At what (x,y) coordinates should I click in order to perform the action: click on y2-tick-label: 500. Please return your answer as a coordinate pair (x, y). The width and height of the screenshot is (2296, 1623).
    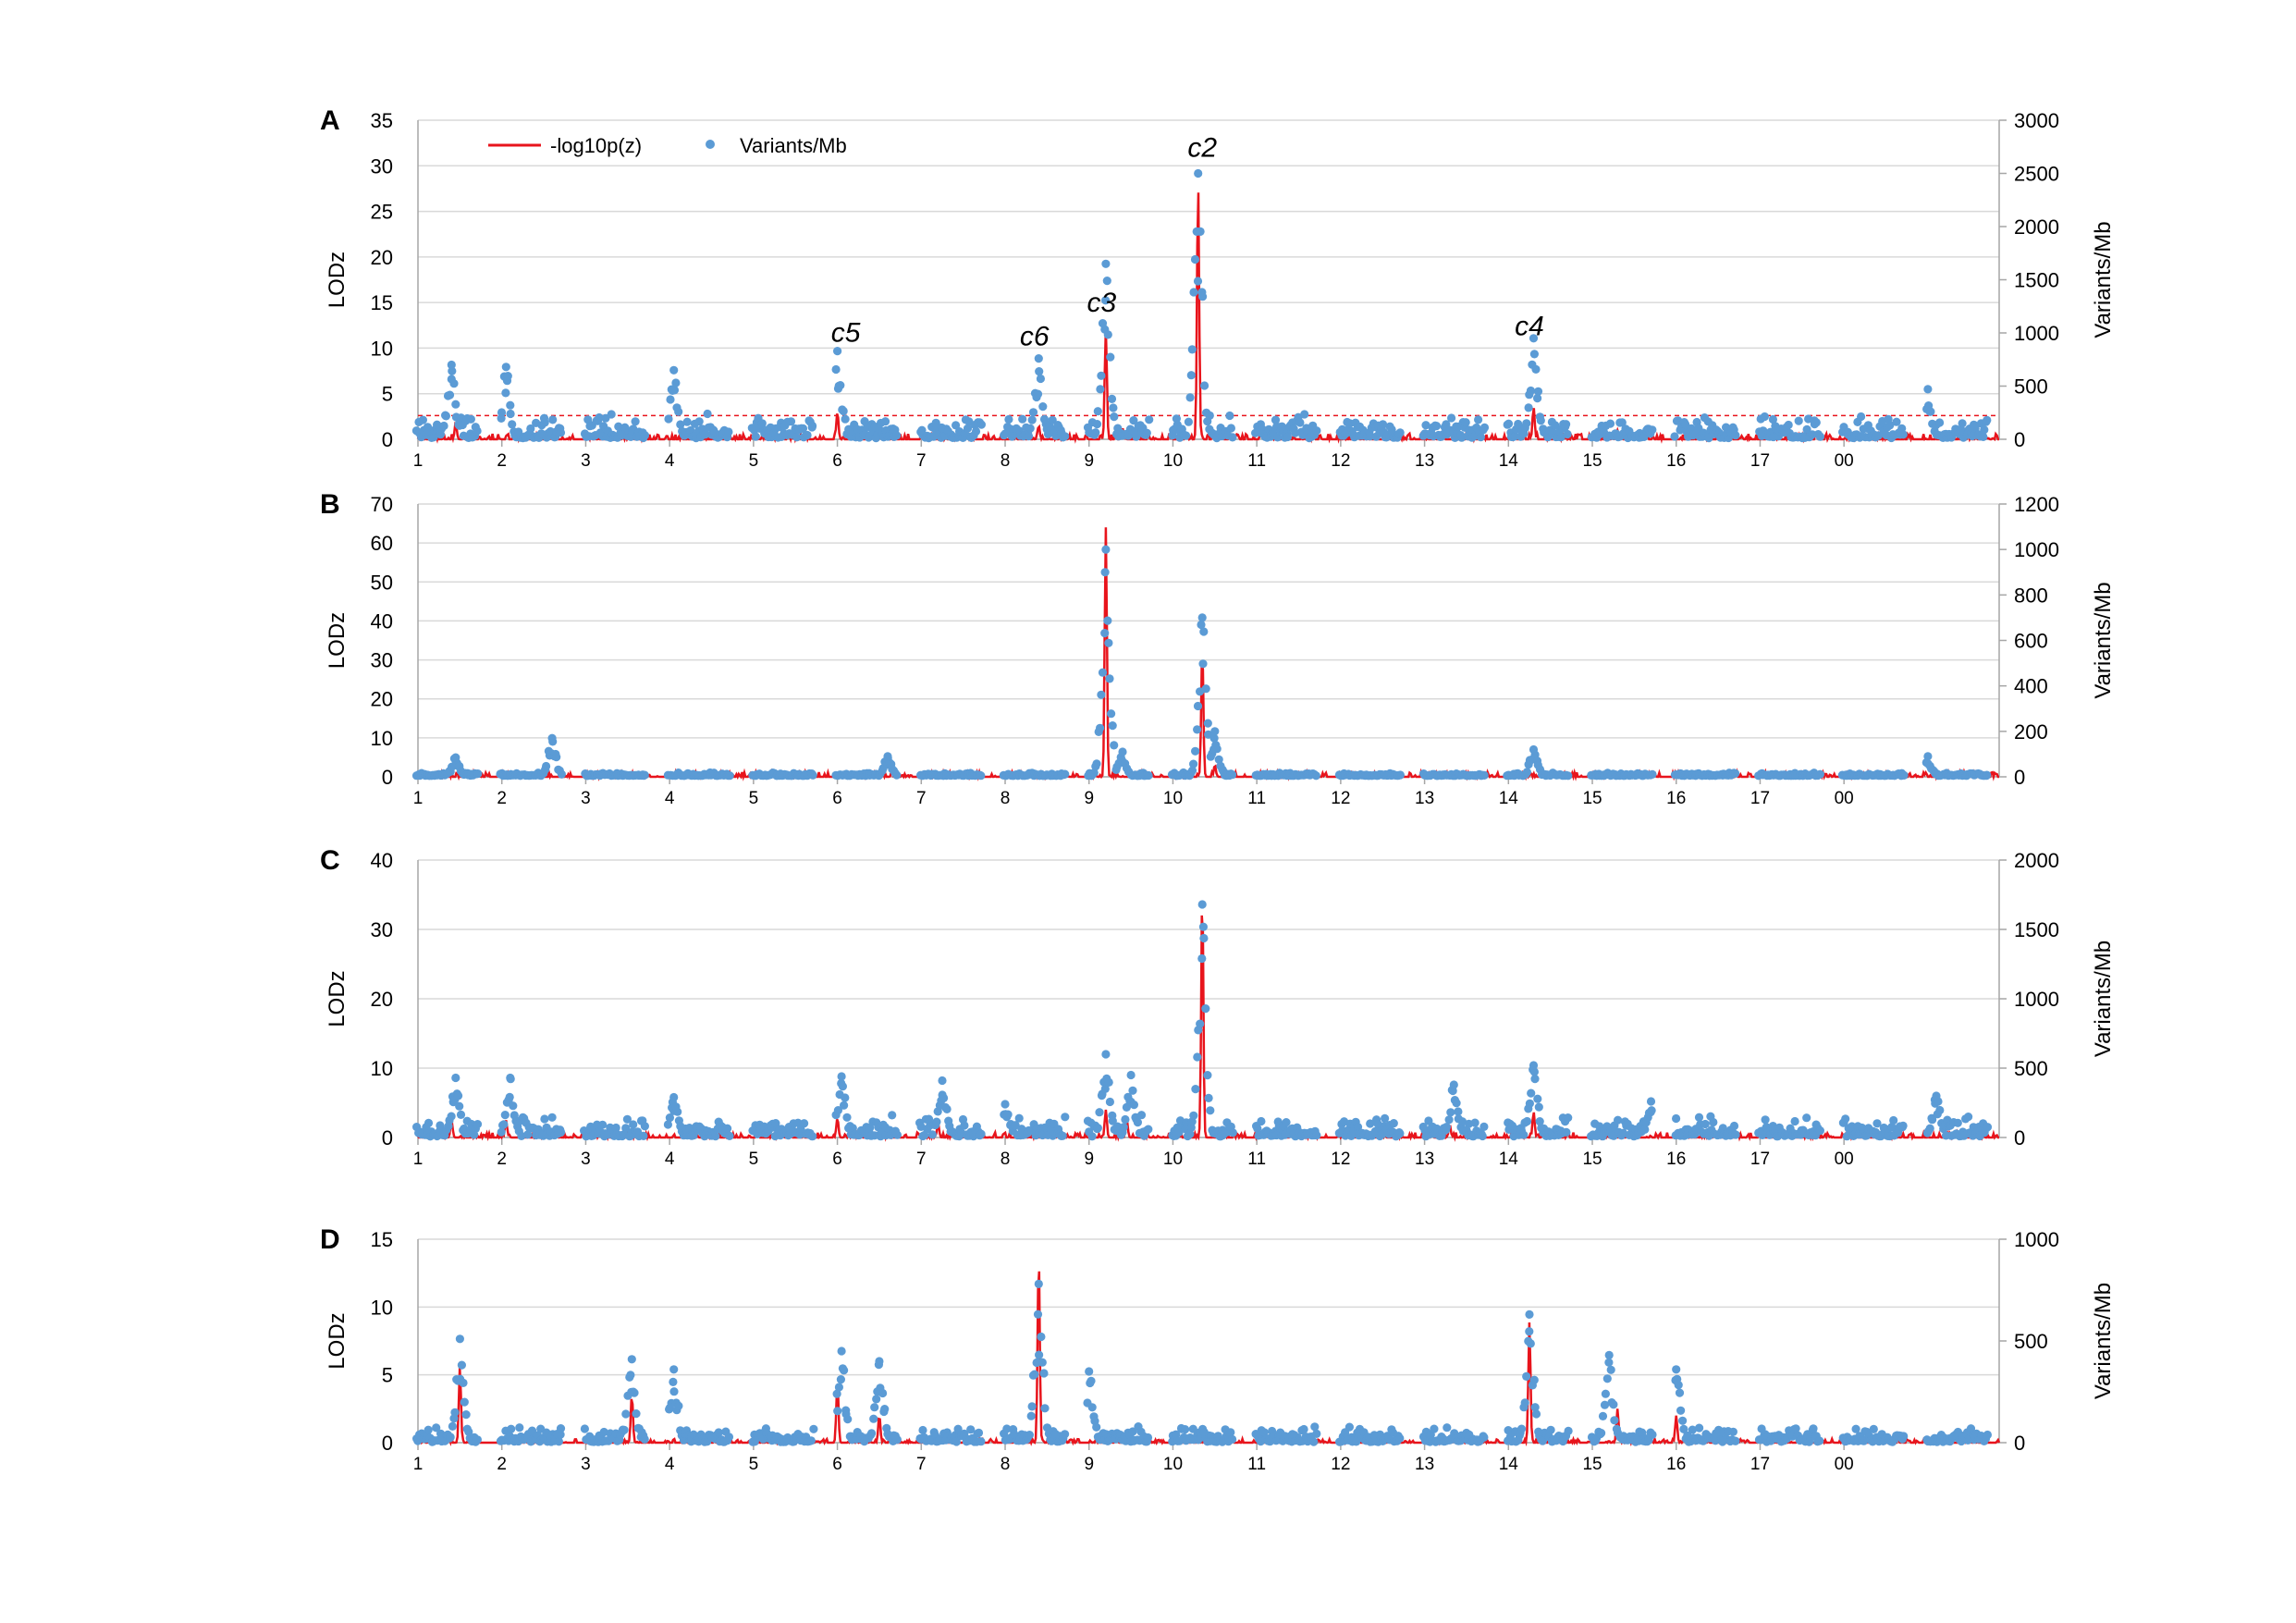
    Looking at the image, I should click on (2031, 1068).